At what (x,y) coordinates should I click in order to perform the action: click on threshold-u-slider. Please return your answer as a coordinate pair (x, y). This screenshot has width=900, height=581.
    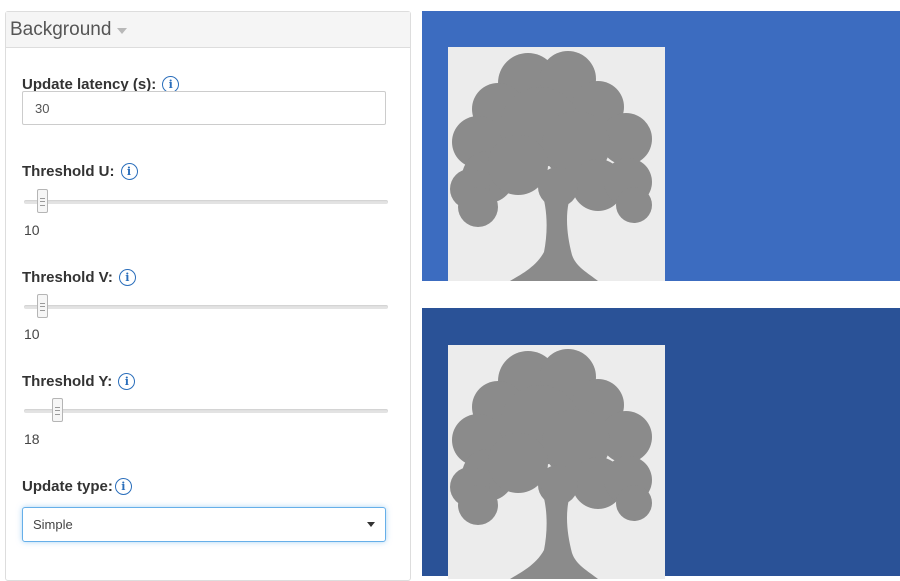
    Looking at the image, I should click on (206, 201).